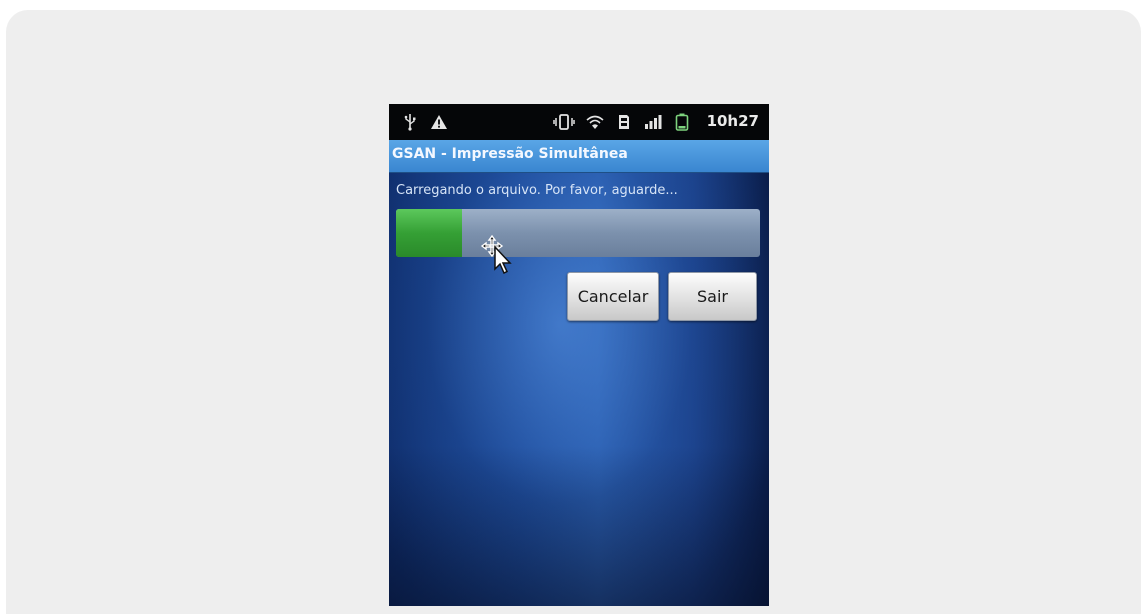  I want to click on progress-bar, so click(578, 233).